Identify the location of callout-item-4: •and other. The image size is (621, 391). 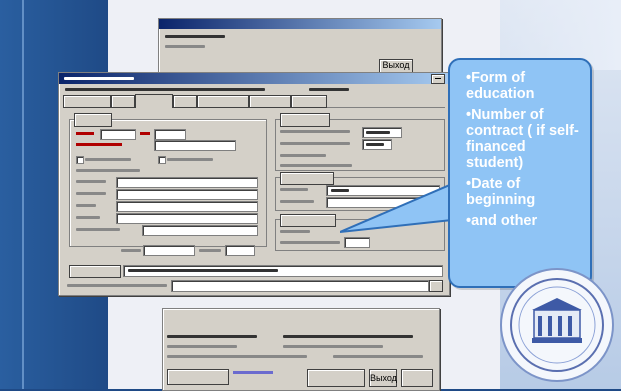
(502, 221).